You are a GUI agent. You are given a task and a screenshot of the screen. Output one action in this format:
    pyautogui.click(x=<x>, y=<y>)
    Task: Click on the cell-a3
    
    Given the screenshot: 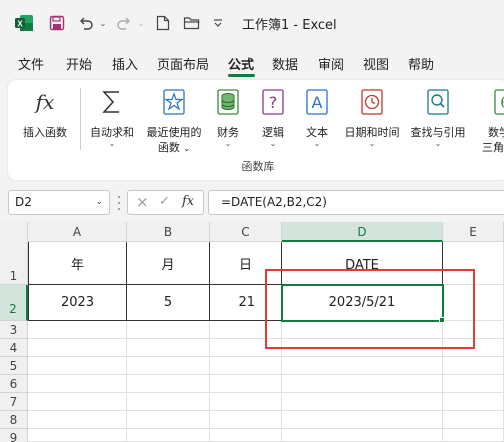 What is the action you would take?
    pyautogui.click(x=77, y=330)
    